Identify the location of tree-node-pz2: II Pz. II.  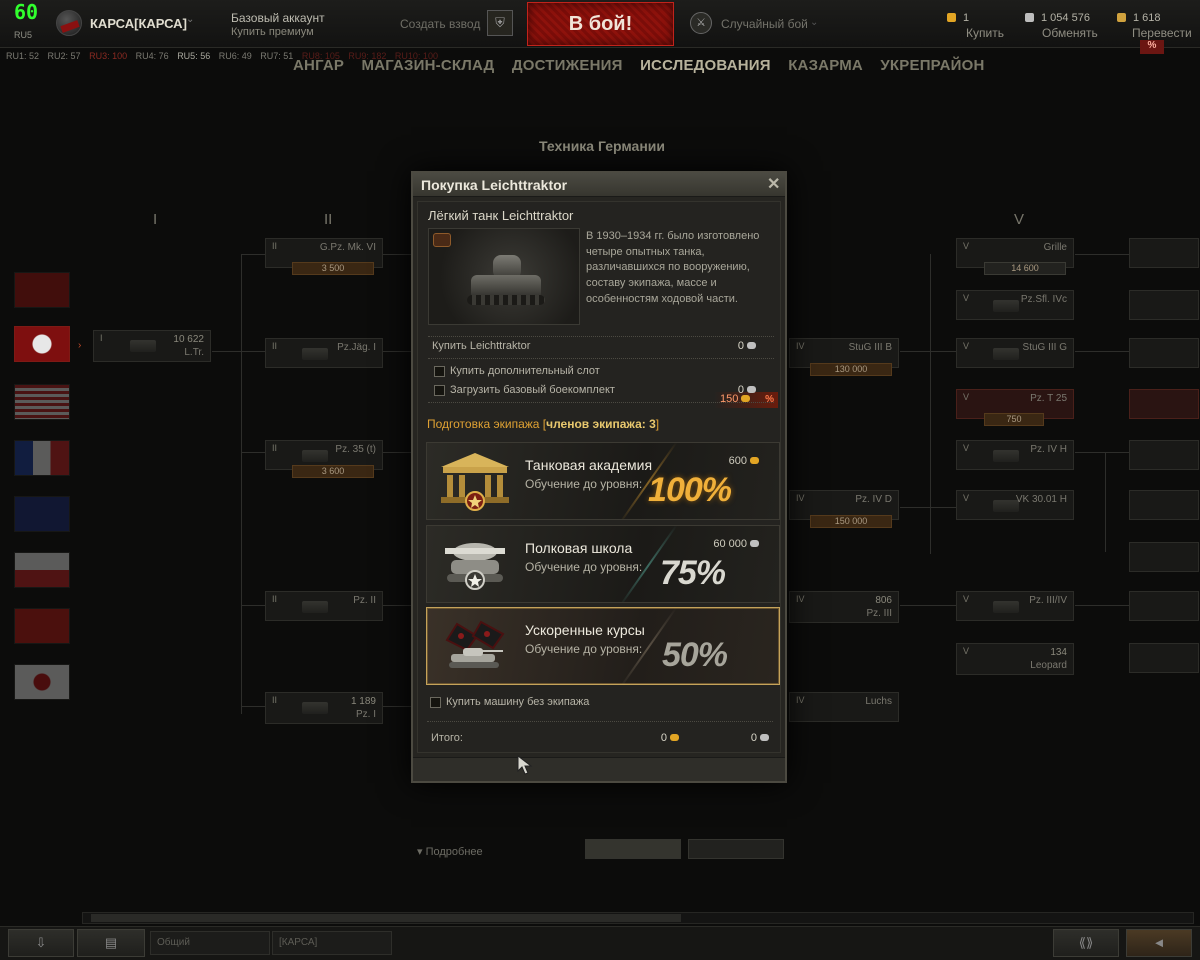
(324, 606).